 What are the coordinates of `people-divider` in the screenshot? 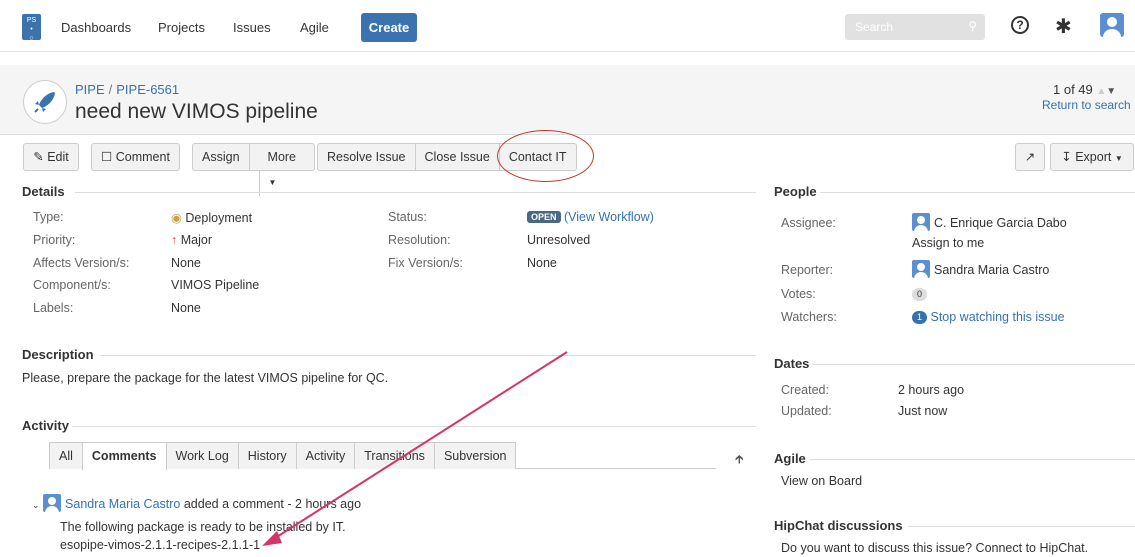 It's located at (977, 192).